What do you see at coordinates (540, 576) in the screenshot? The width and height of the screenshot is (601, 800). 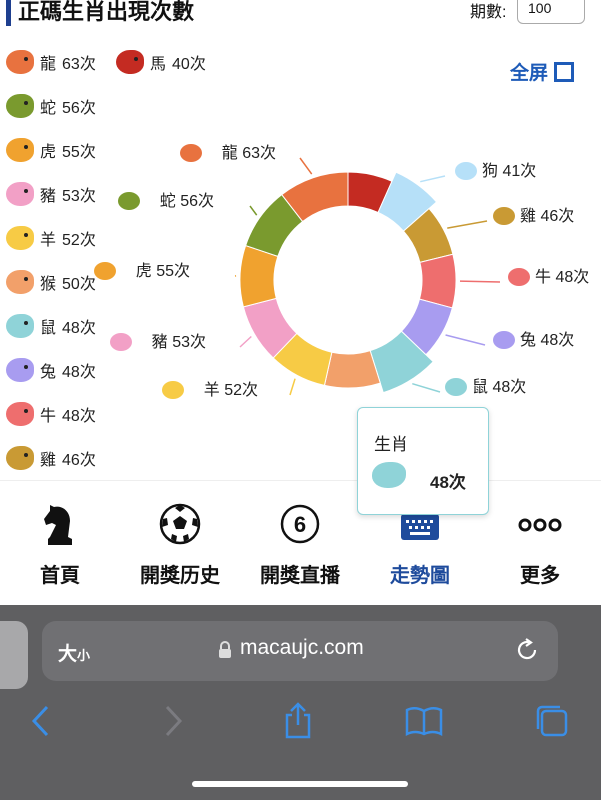 I see `nav-more-label: 更多` at bounding box center [540, 576].